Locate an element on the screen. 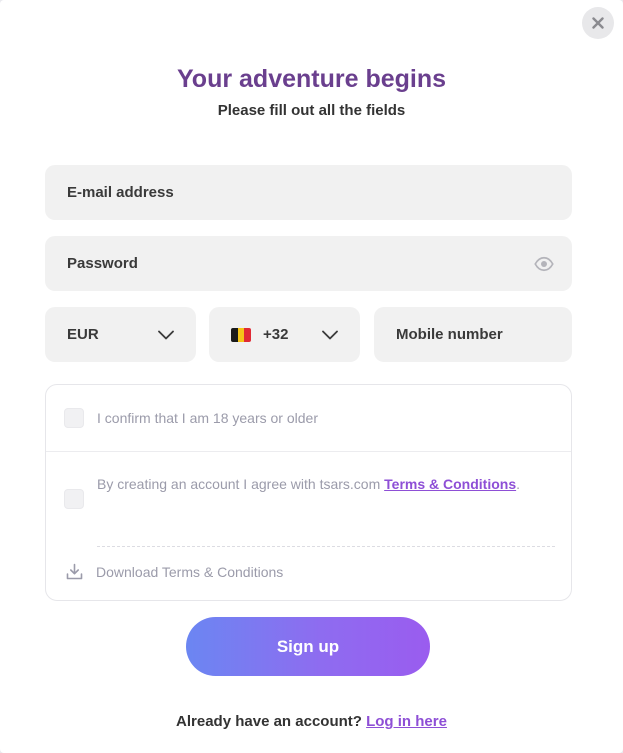 The height and width of the screenshot is (753, 623). signup-button: Sign up is located at coordinates (308, 646).